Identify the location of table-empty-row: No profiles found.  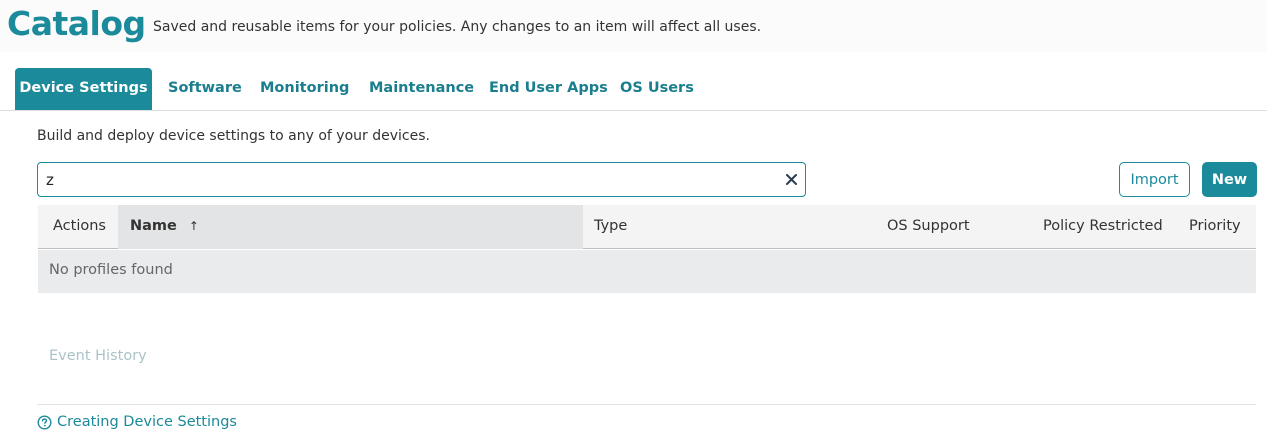
(647, 271).